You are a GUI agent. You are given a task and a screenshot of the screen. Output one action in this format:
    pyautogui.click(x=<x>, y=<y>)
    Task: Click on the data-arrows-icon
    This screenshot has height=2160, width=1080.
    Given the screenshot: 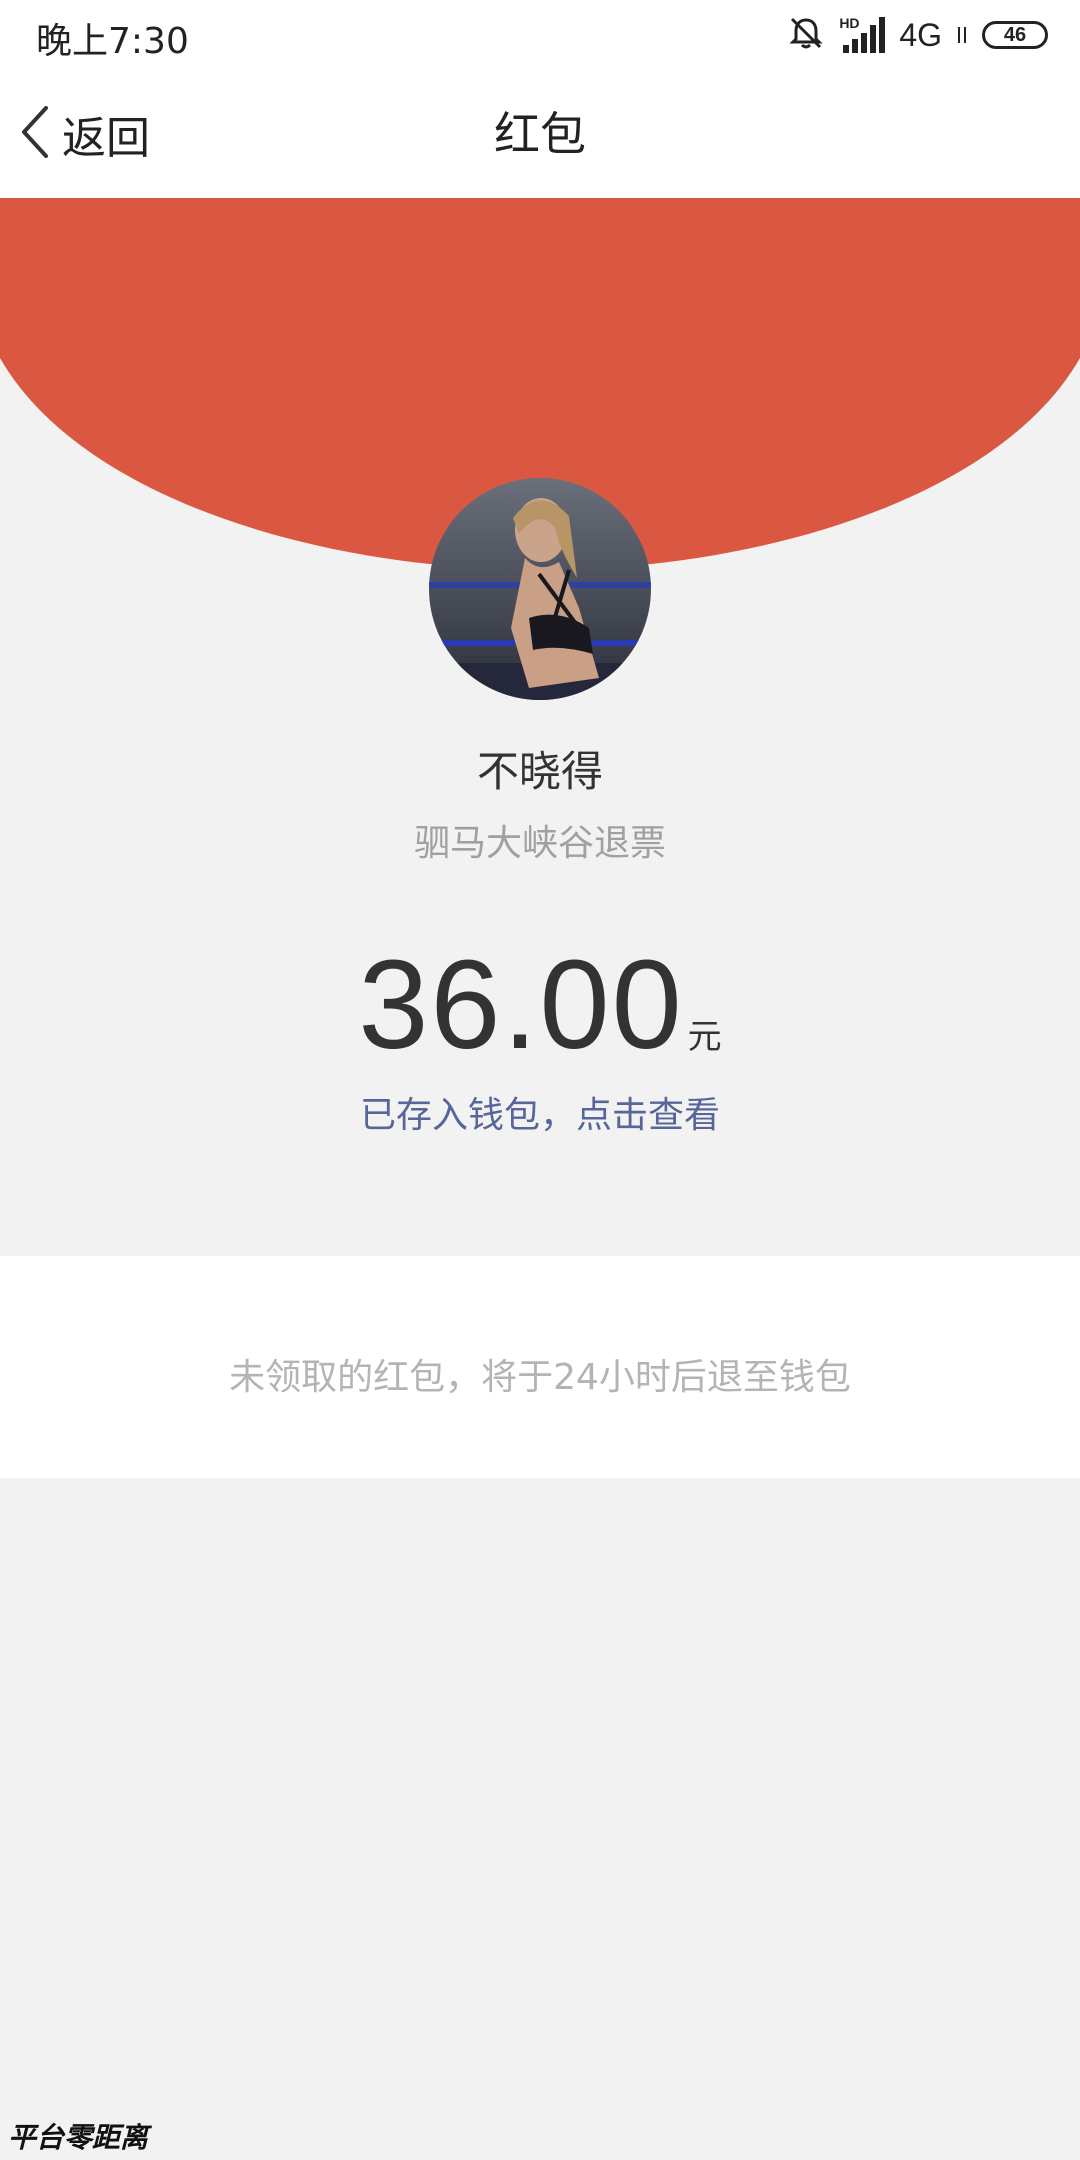 What is the action you would take?
    pyautogui.click(x=962, y=35)
    